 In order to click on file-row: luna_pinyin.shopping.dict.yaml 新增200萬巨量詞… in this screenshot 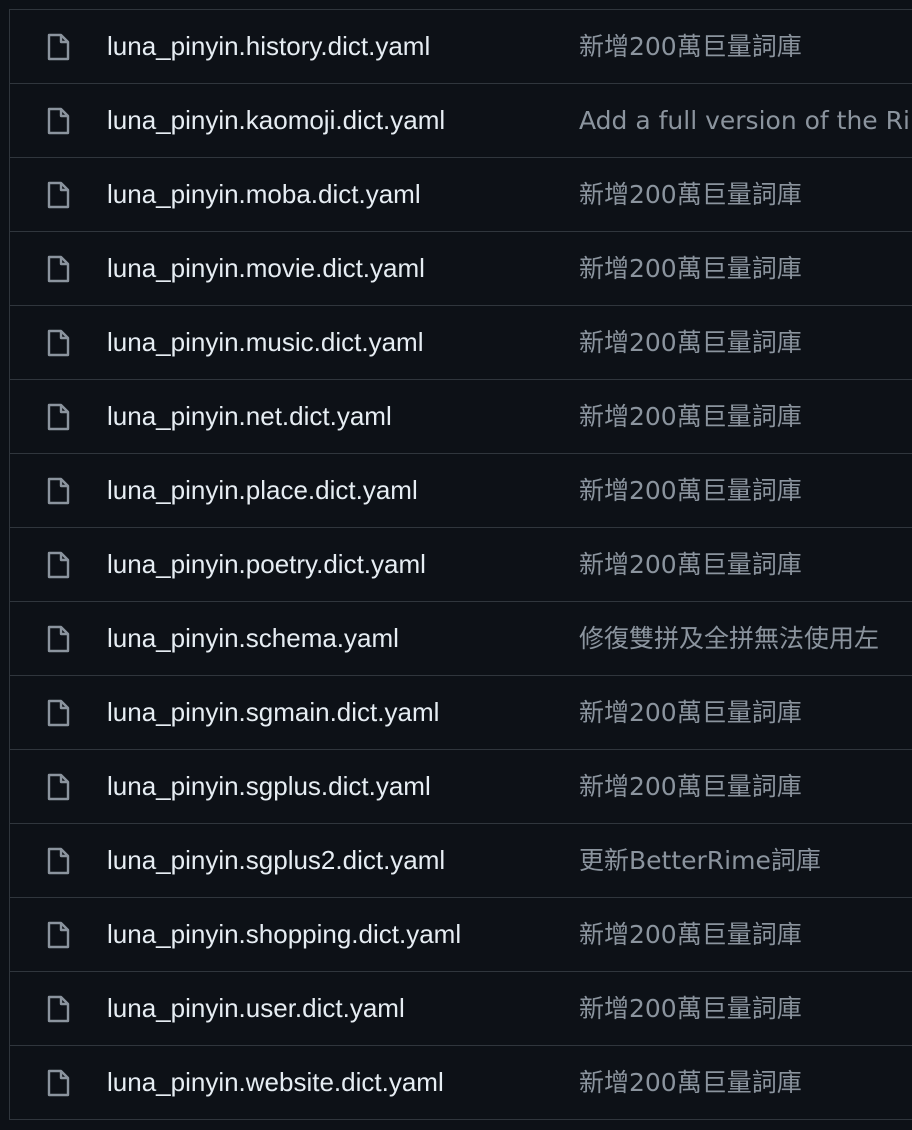, I will do `click(461, 935)`.